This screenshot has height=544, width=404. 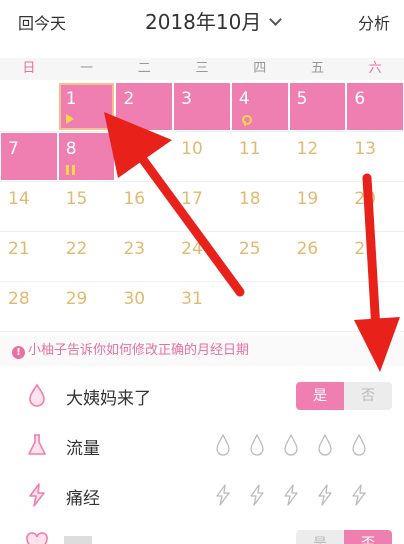 I want to click on day-number: 10, so click(x=192, y=149).